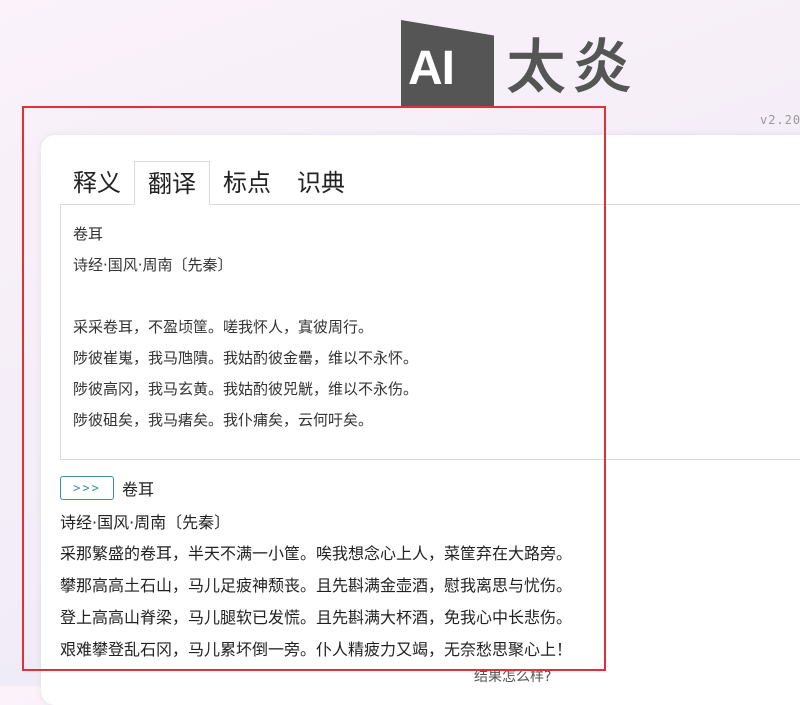  I want to click on input-line-title: 卷耳, so click(88, 234).